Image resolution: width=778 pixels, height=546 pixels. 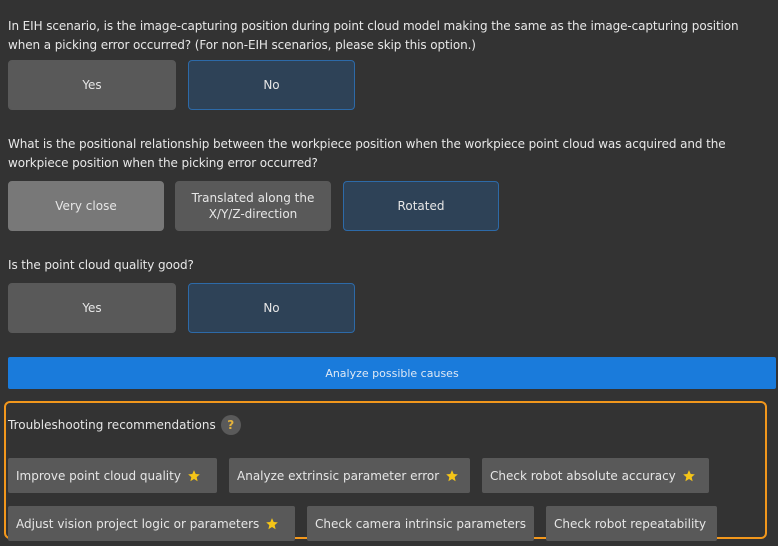 I want to click on rec-analyze-extrinsic-parameter-error: Analyze extrinsic parameter error, so click(x=349, y=475).